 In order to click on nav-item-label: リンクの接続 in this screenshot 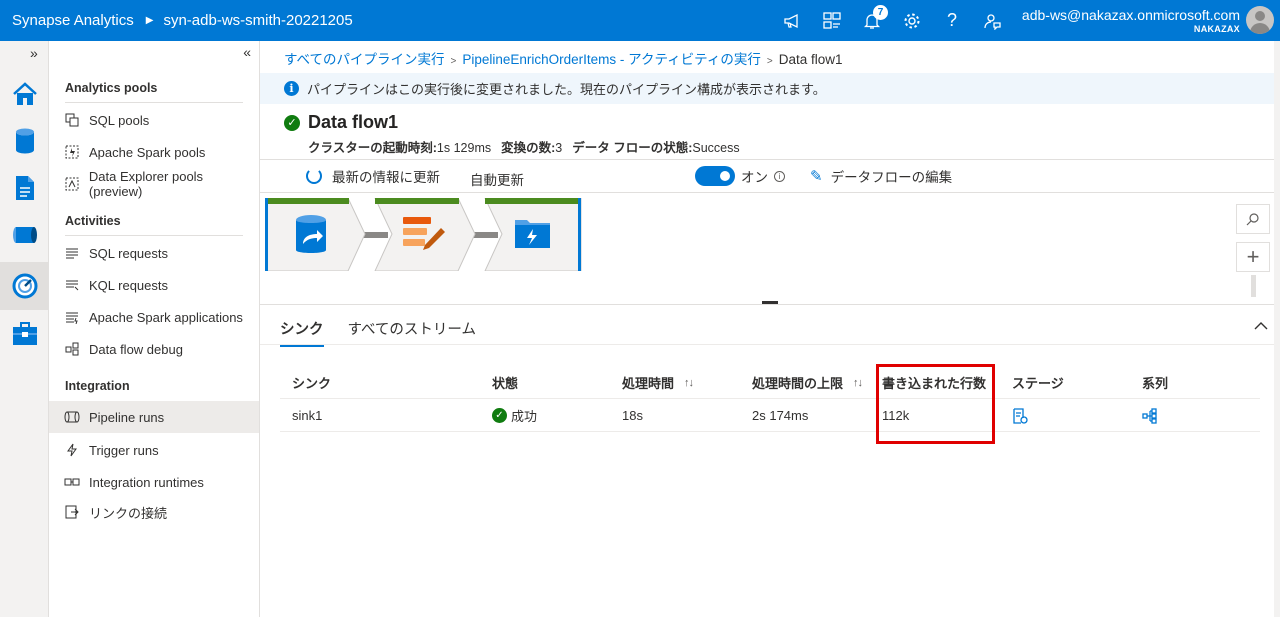, I will do `click(128, 513)`.